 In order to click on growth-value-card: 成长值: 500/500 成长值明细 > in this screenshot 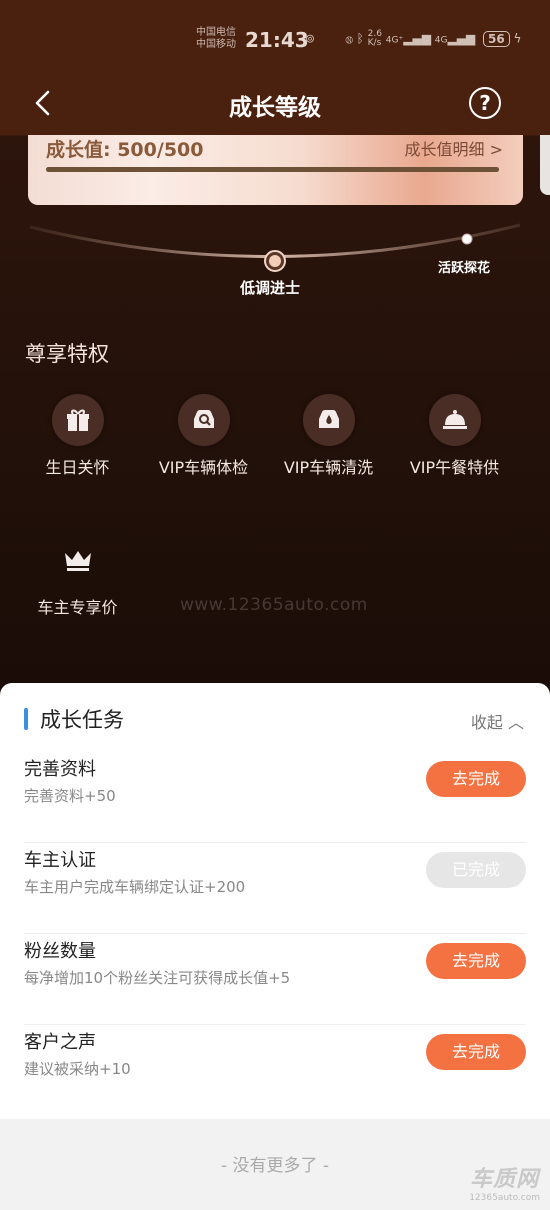, I will do `click(275, 170)`.